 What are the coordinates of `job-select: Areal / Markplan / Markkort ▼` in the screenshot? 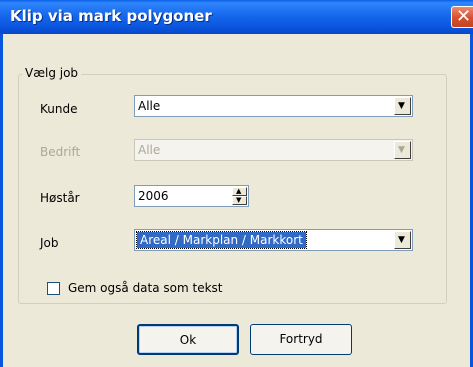 It's located at (273, 240).